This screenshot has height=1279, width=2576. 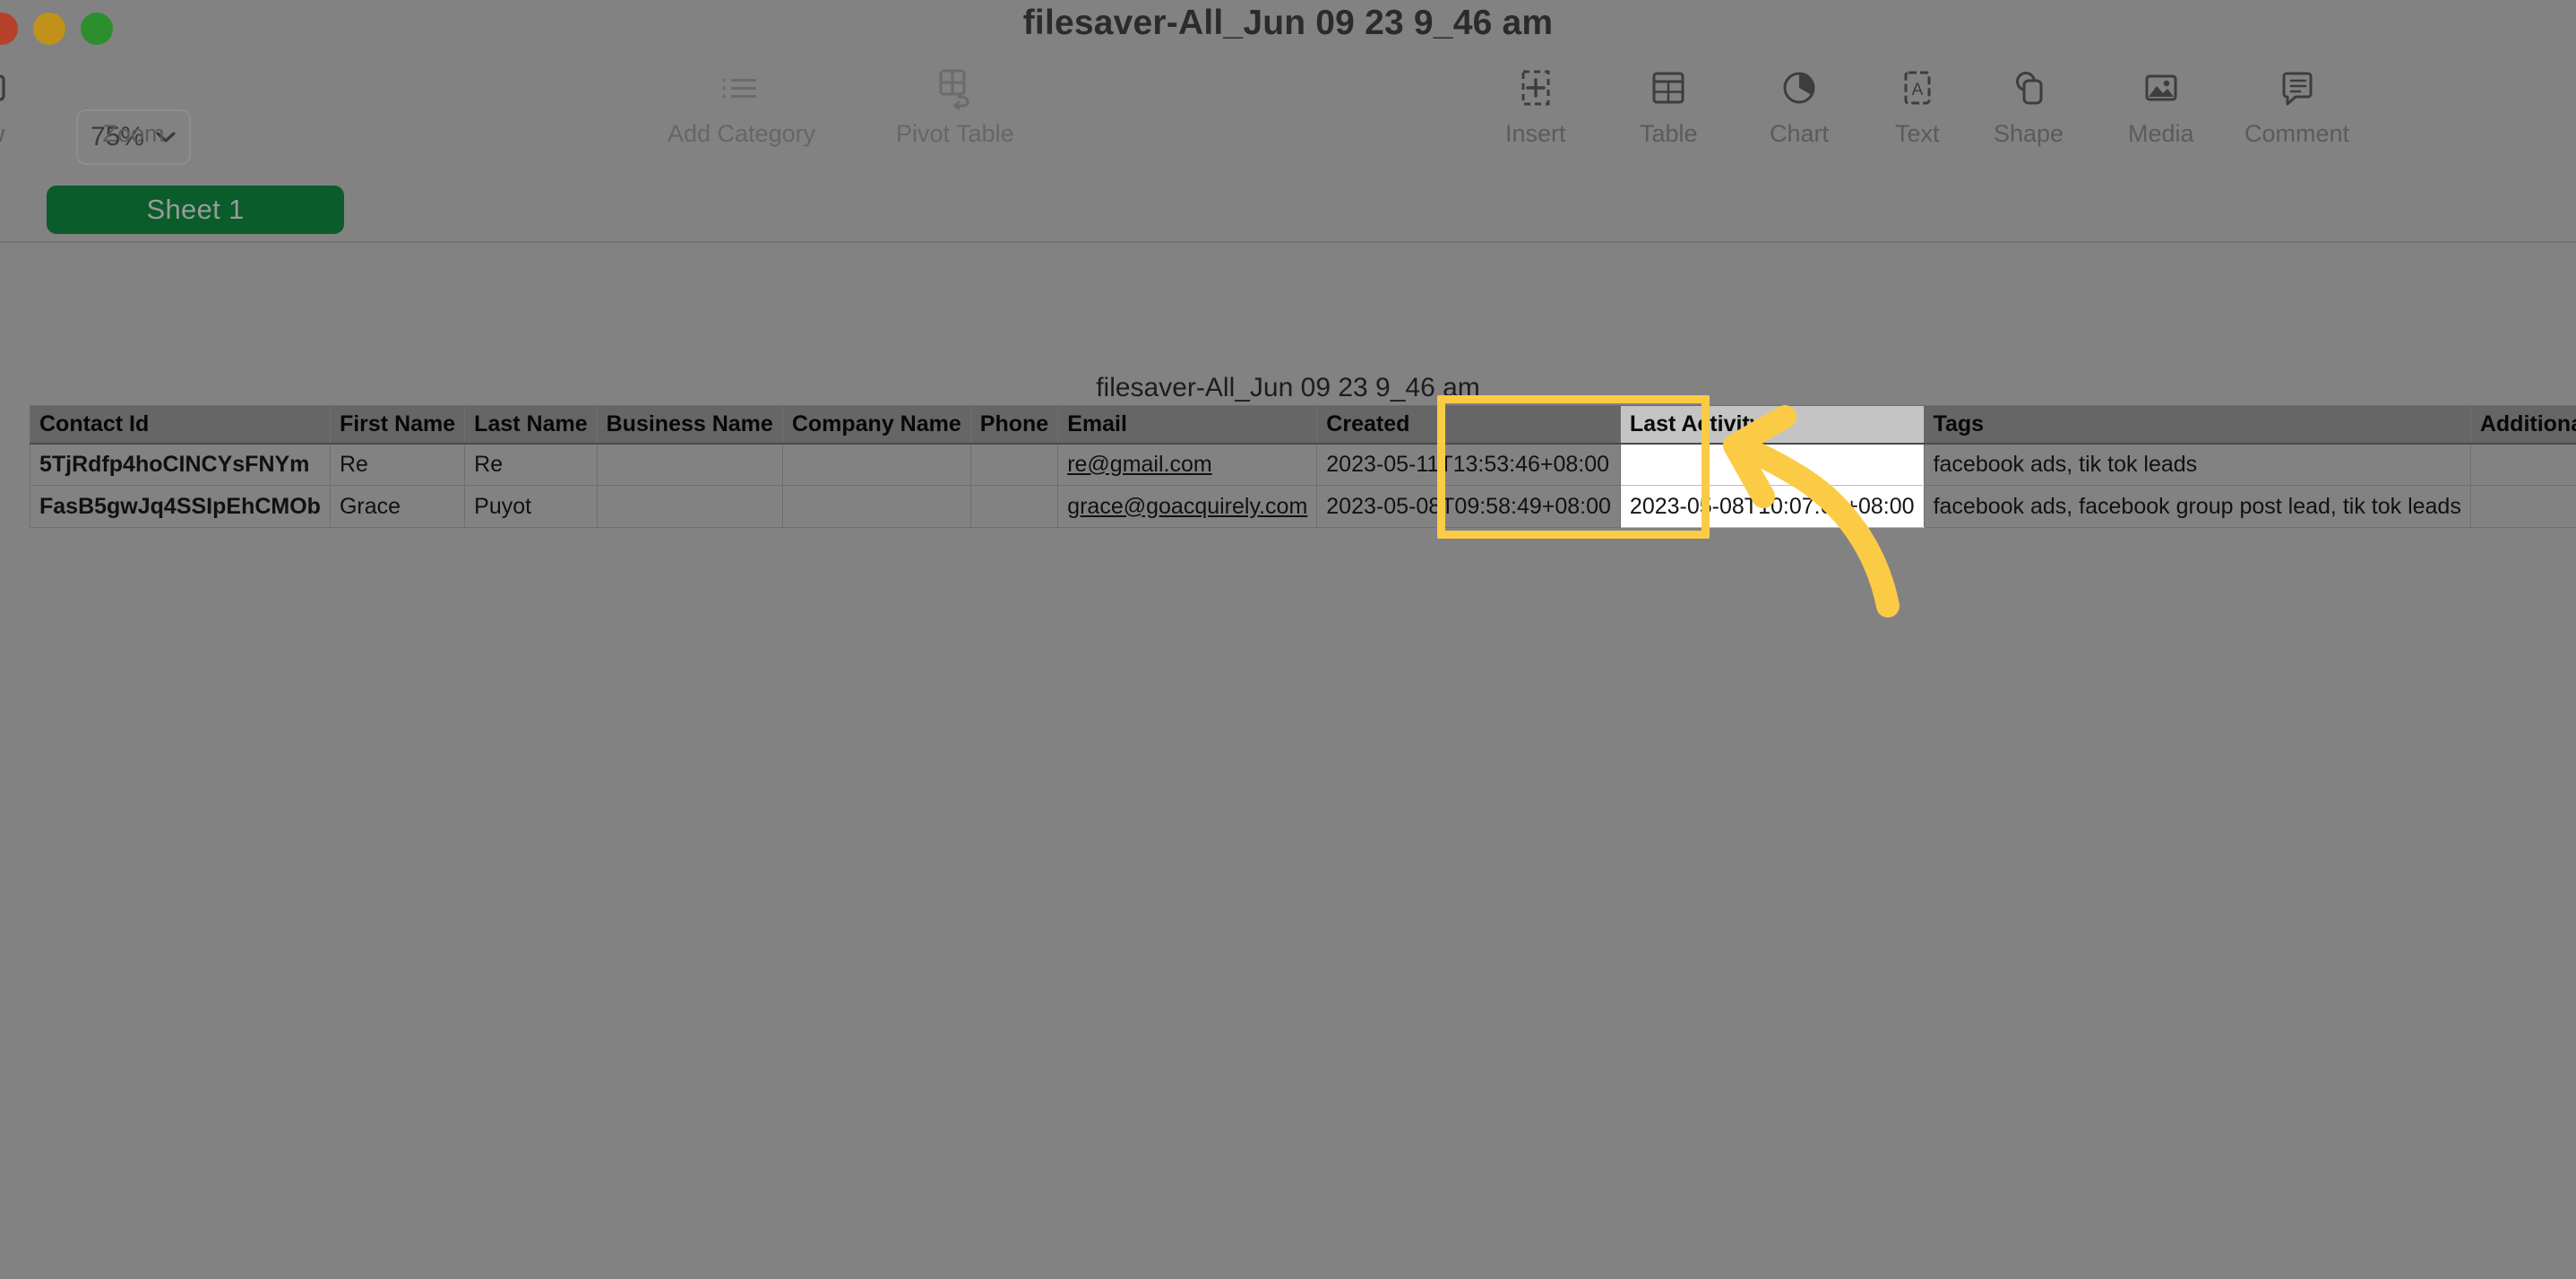 What do you see at coordinates (1468, 464) in the screenshot?
I see `cell-created: 2023-05-11T13:53:46+08:00` at bounding box center [1468, 464].